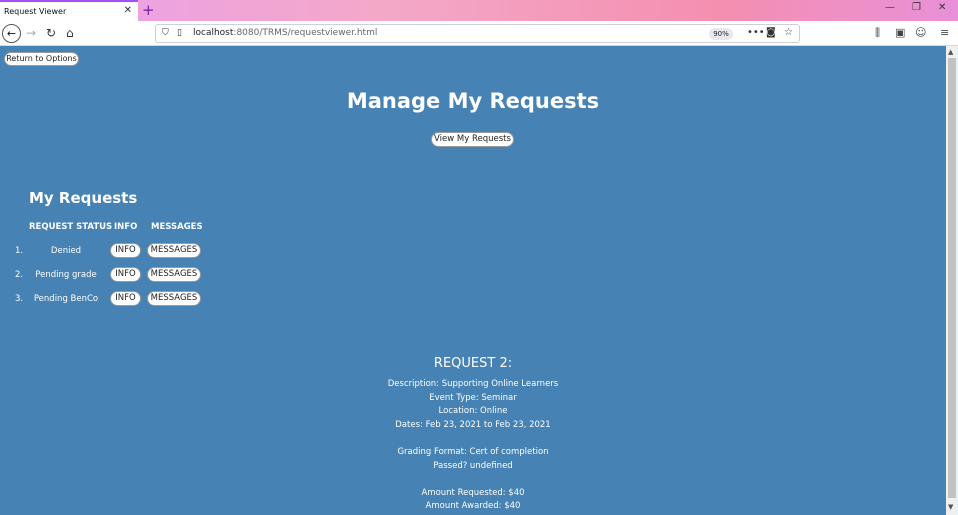 The width and height of the screenshot is (958, 515). I want to click on header-info: INFO, so click(126, 227).